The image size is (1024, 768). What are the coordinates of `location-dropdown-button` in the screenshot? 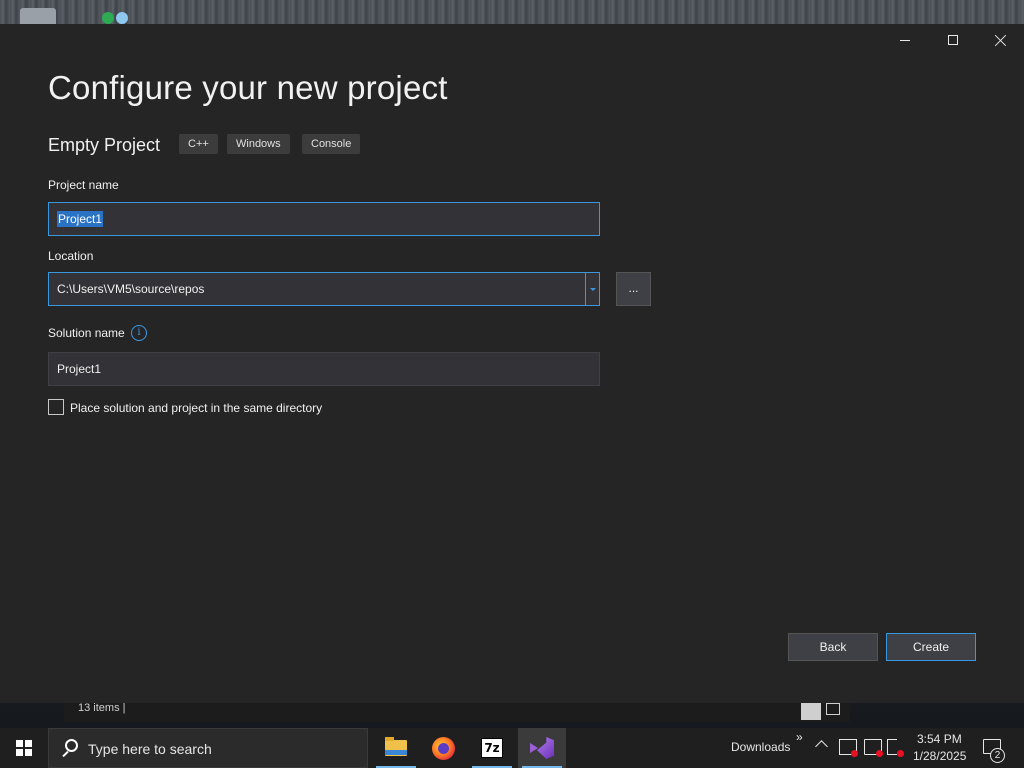 It's located at (592, 289).